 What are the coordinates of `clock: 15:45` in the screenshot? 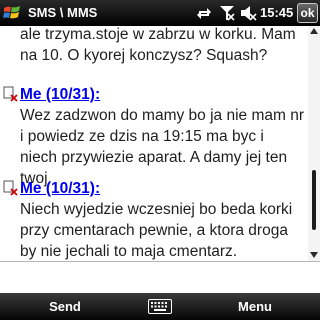 It's located at (276, 12).